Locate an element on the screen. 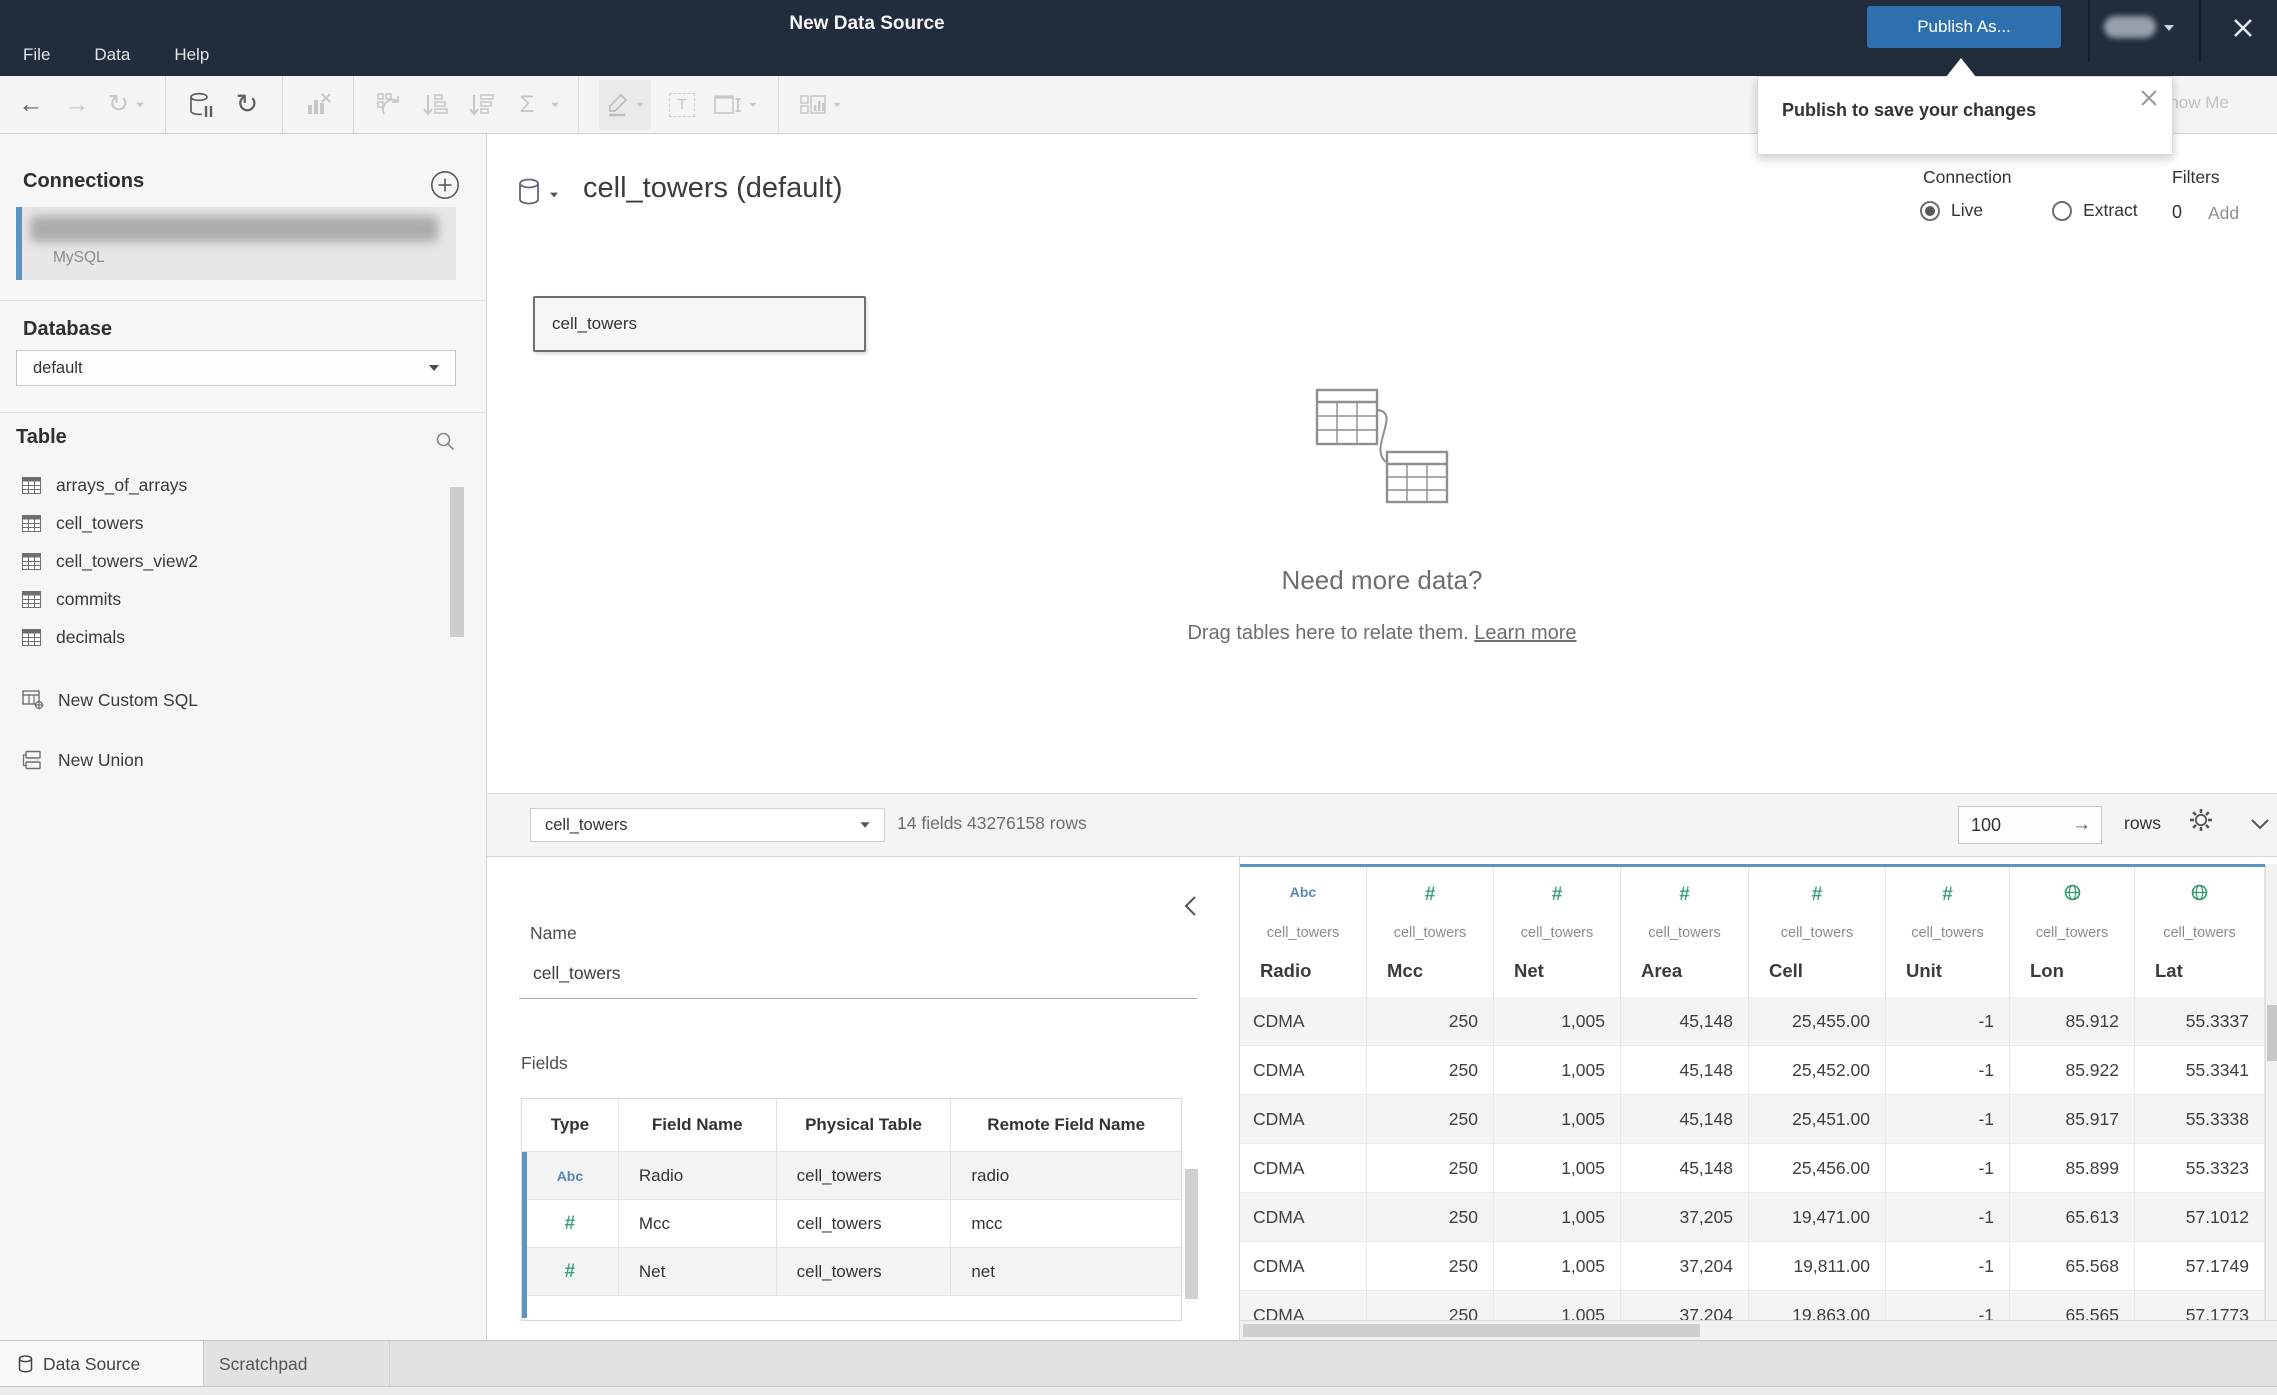 The width and height of the screenshot is (2277, 1395). new-custom-sql-button: New Custom SQL is located at coordinates (243, 700).